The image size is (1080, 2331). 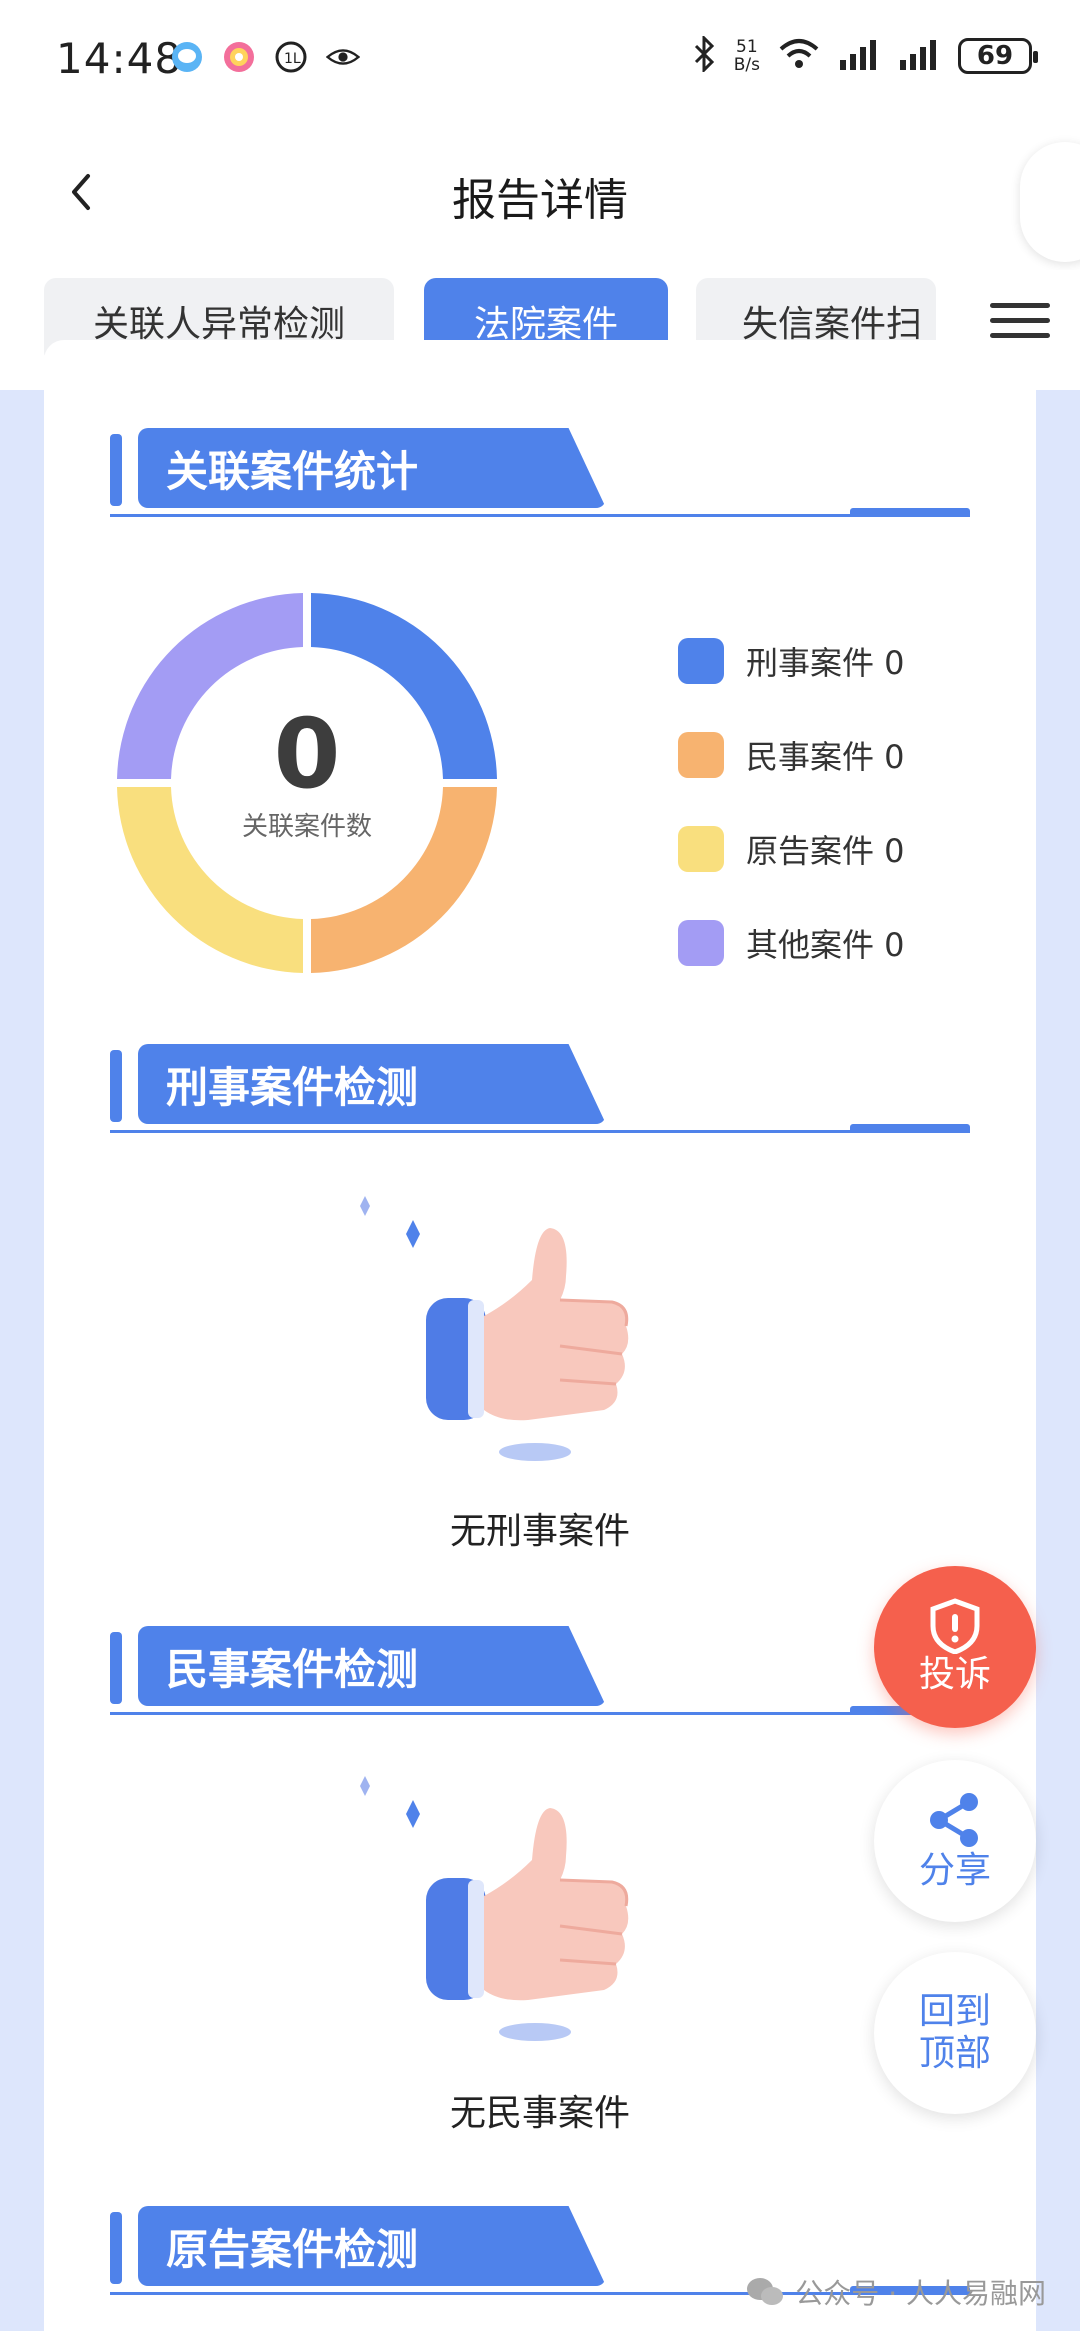 What do you see at coordinates (343, 57) in the screenshot?
I see `eye-icon` at bounding box center [343, 57].